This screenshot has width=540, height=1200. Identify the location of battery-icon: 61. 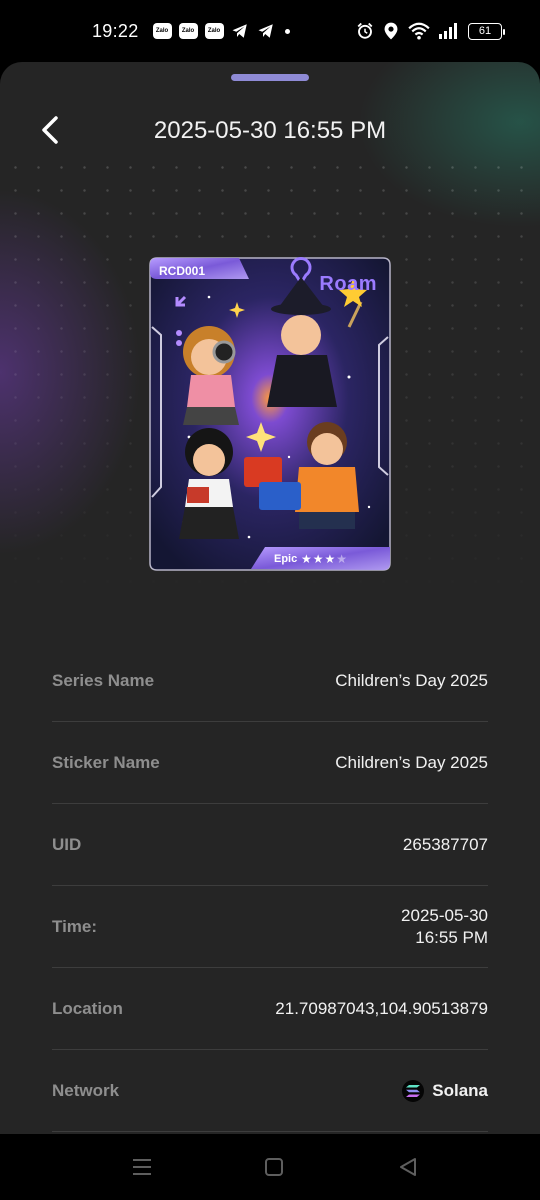
(486, 31).